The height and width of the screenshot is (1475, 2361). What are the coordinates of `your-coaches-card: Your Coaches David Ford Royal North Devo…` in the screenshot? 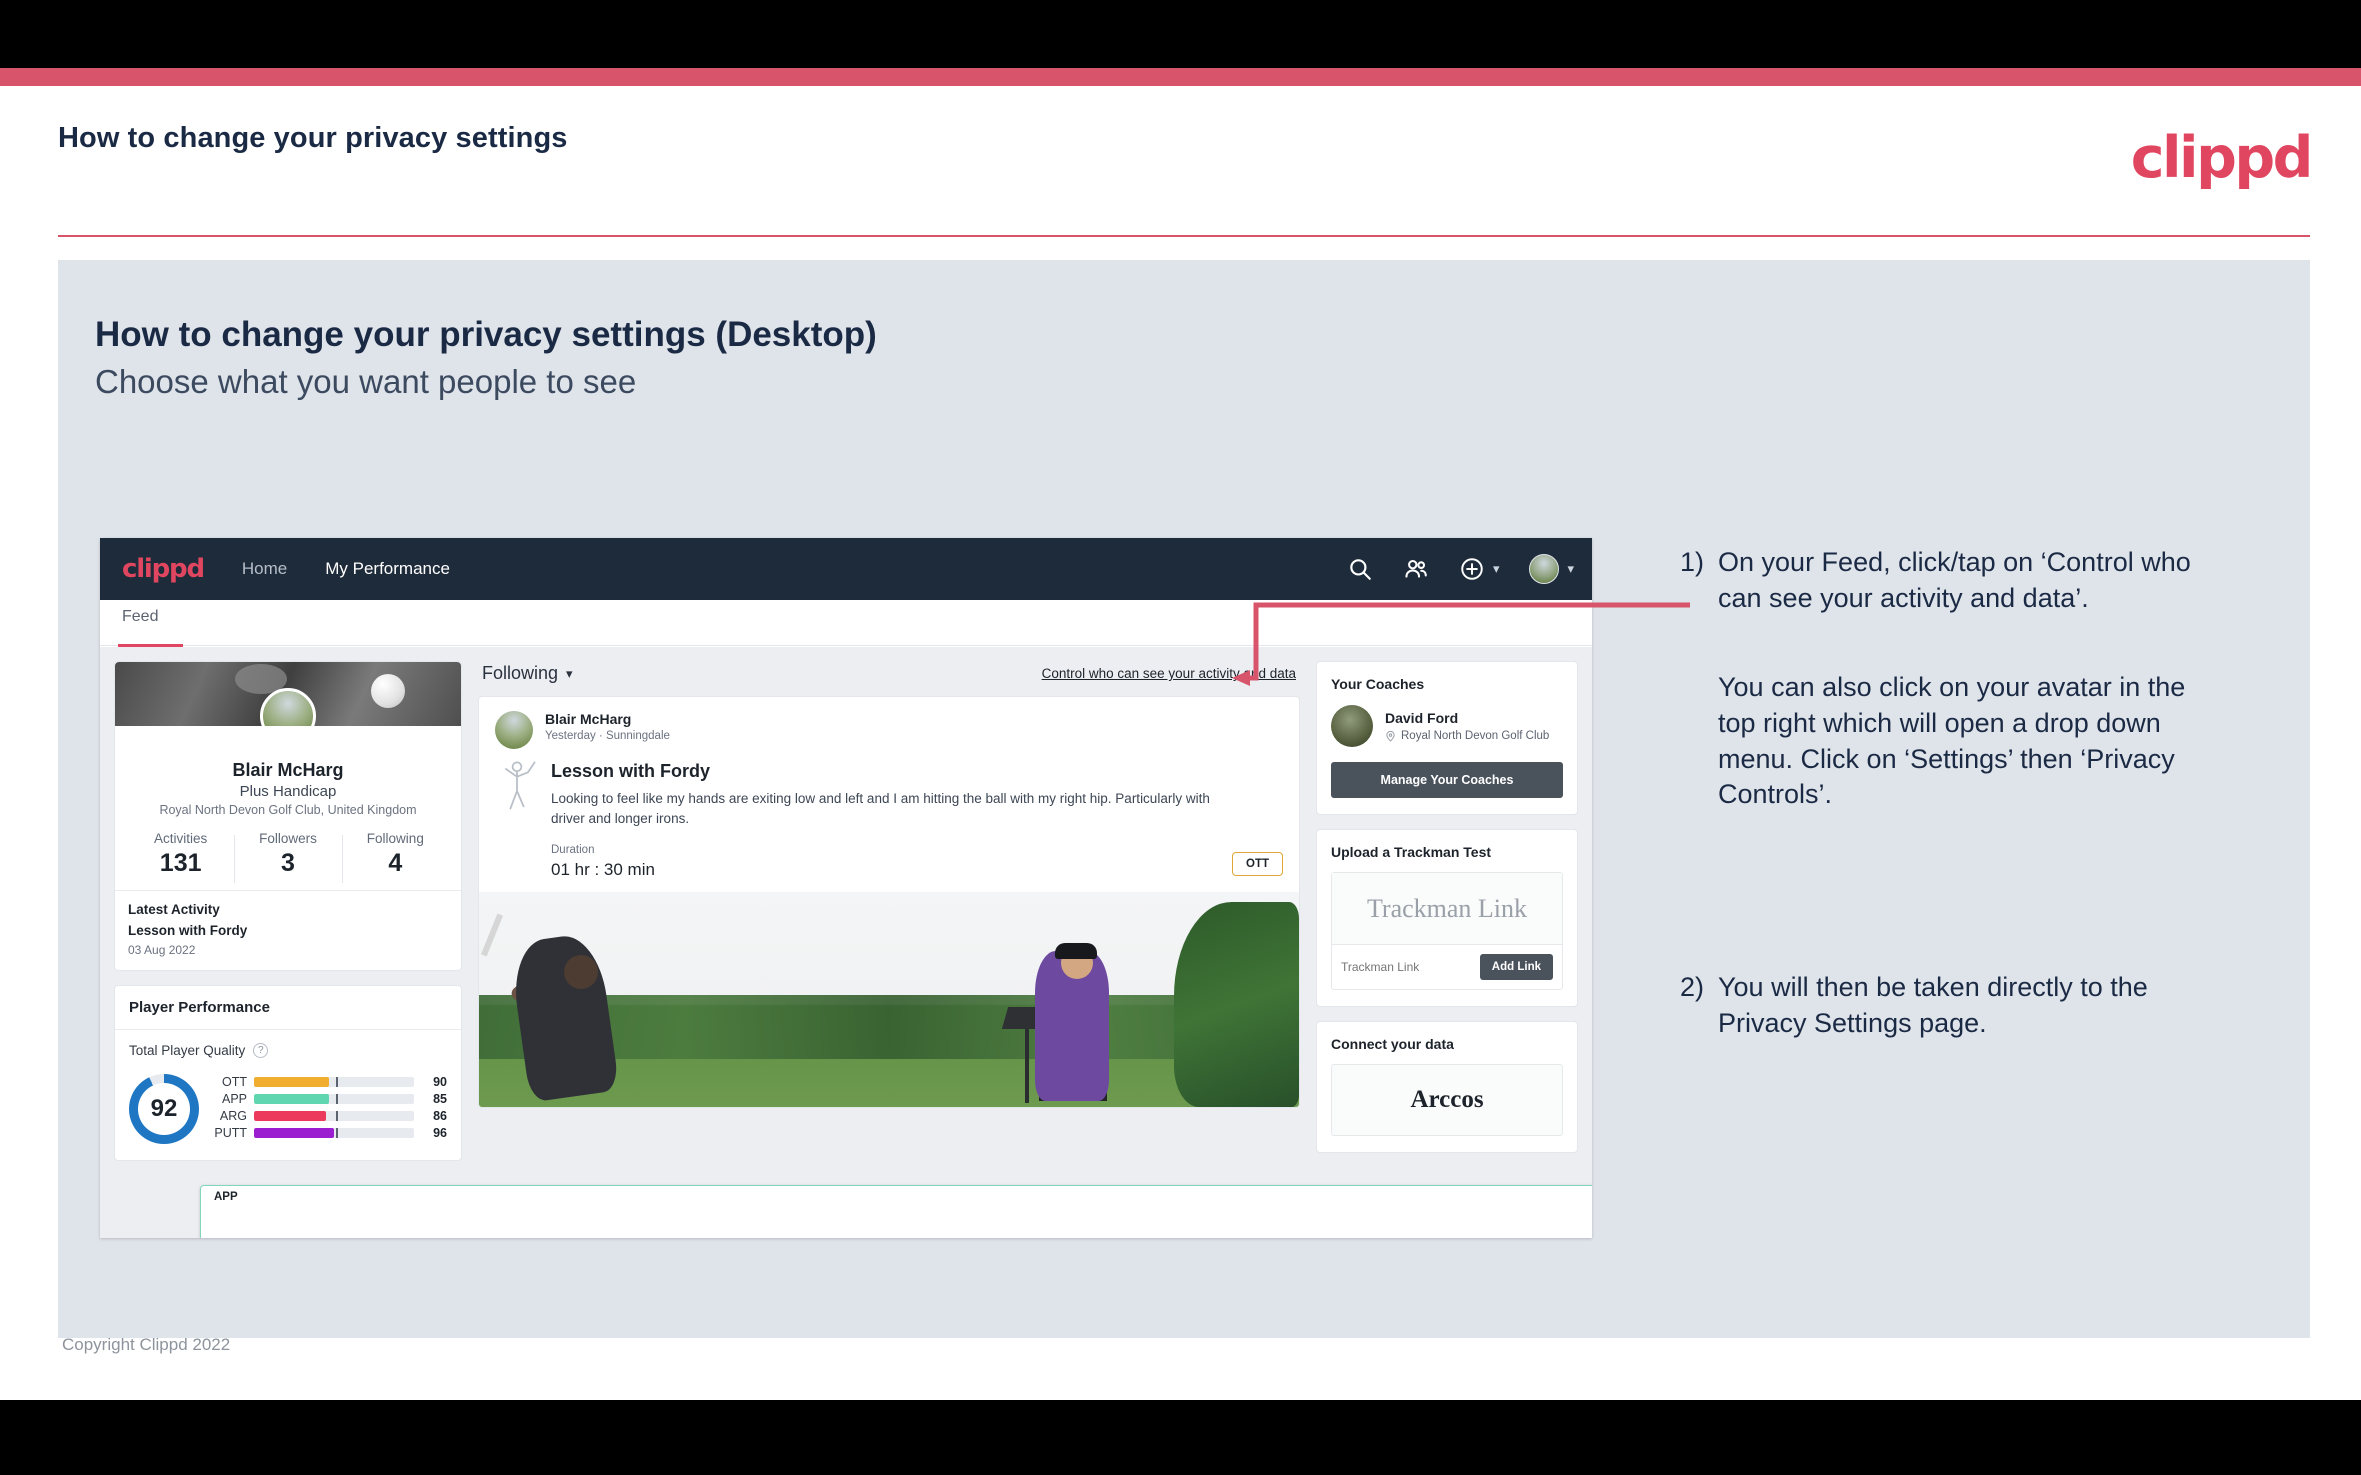 It's located at (1447, 738).